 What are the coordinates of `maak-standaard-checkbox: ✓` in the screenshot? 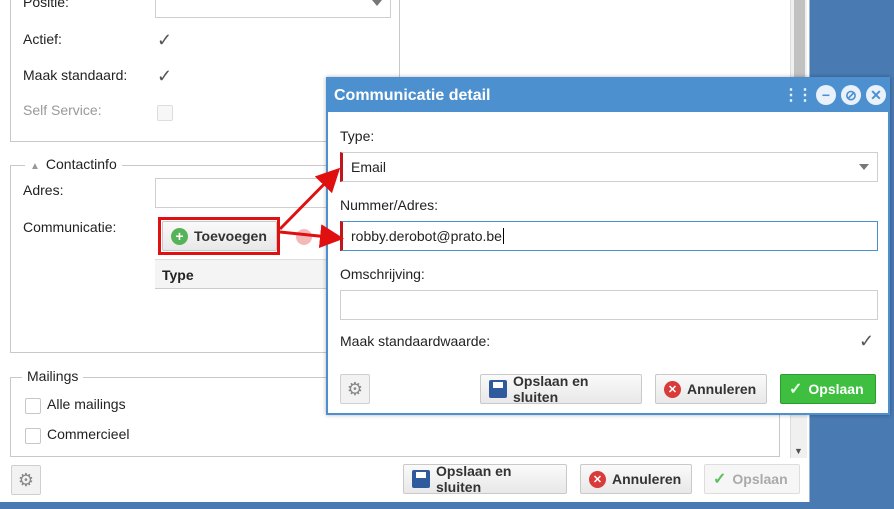 It's located at (165, 76).